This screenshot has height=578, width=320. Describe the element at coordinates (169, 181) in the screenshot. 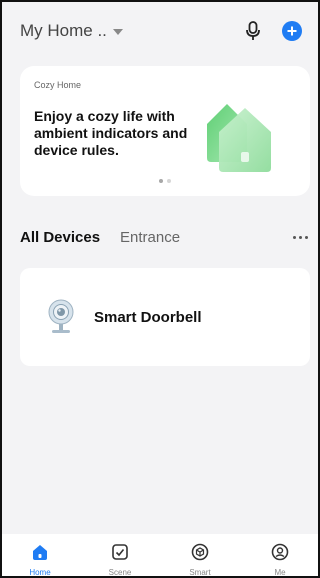

I see `pagination-dot` at that location.